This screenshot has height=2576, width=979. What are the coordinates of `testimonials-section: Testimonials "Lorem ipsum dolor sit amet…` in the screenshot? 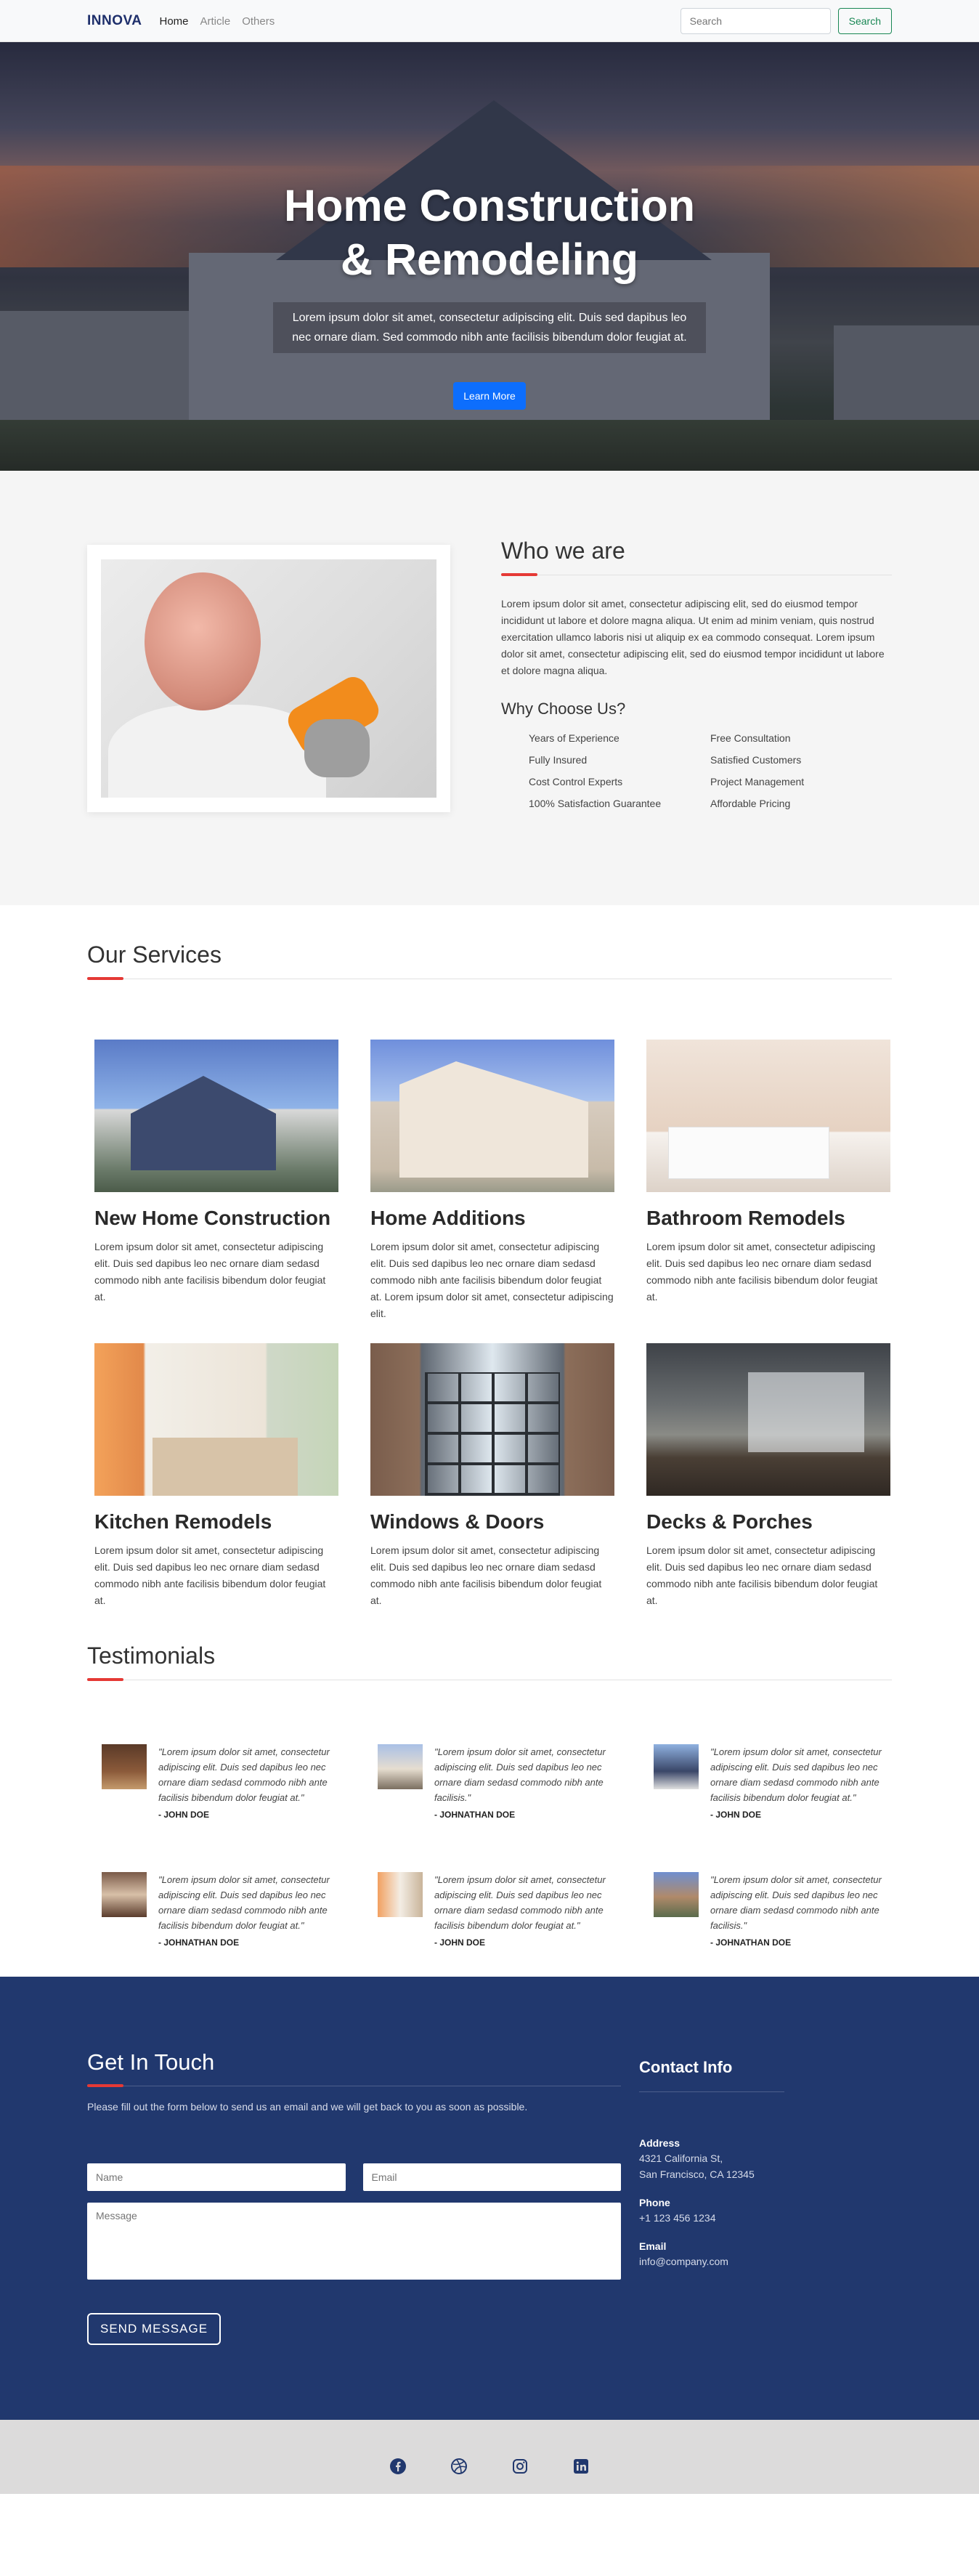 It's located at (489, 1810).